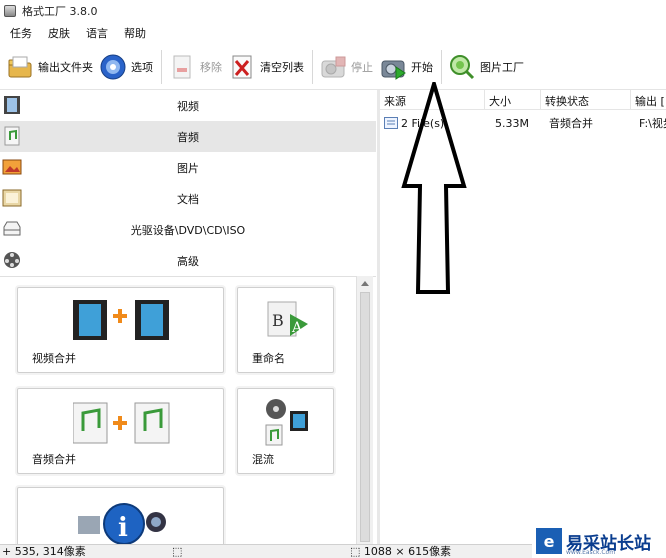 This screenshot has width=666, height=558. What do you see at coordinates (263, 459) in the screenshot?
I see `tile-label: 混流` at bounding box center [263, 459].